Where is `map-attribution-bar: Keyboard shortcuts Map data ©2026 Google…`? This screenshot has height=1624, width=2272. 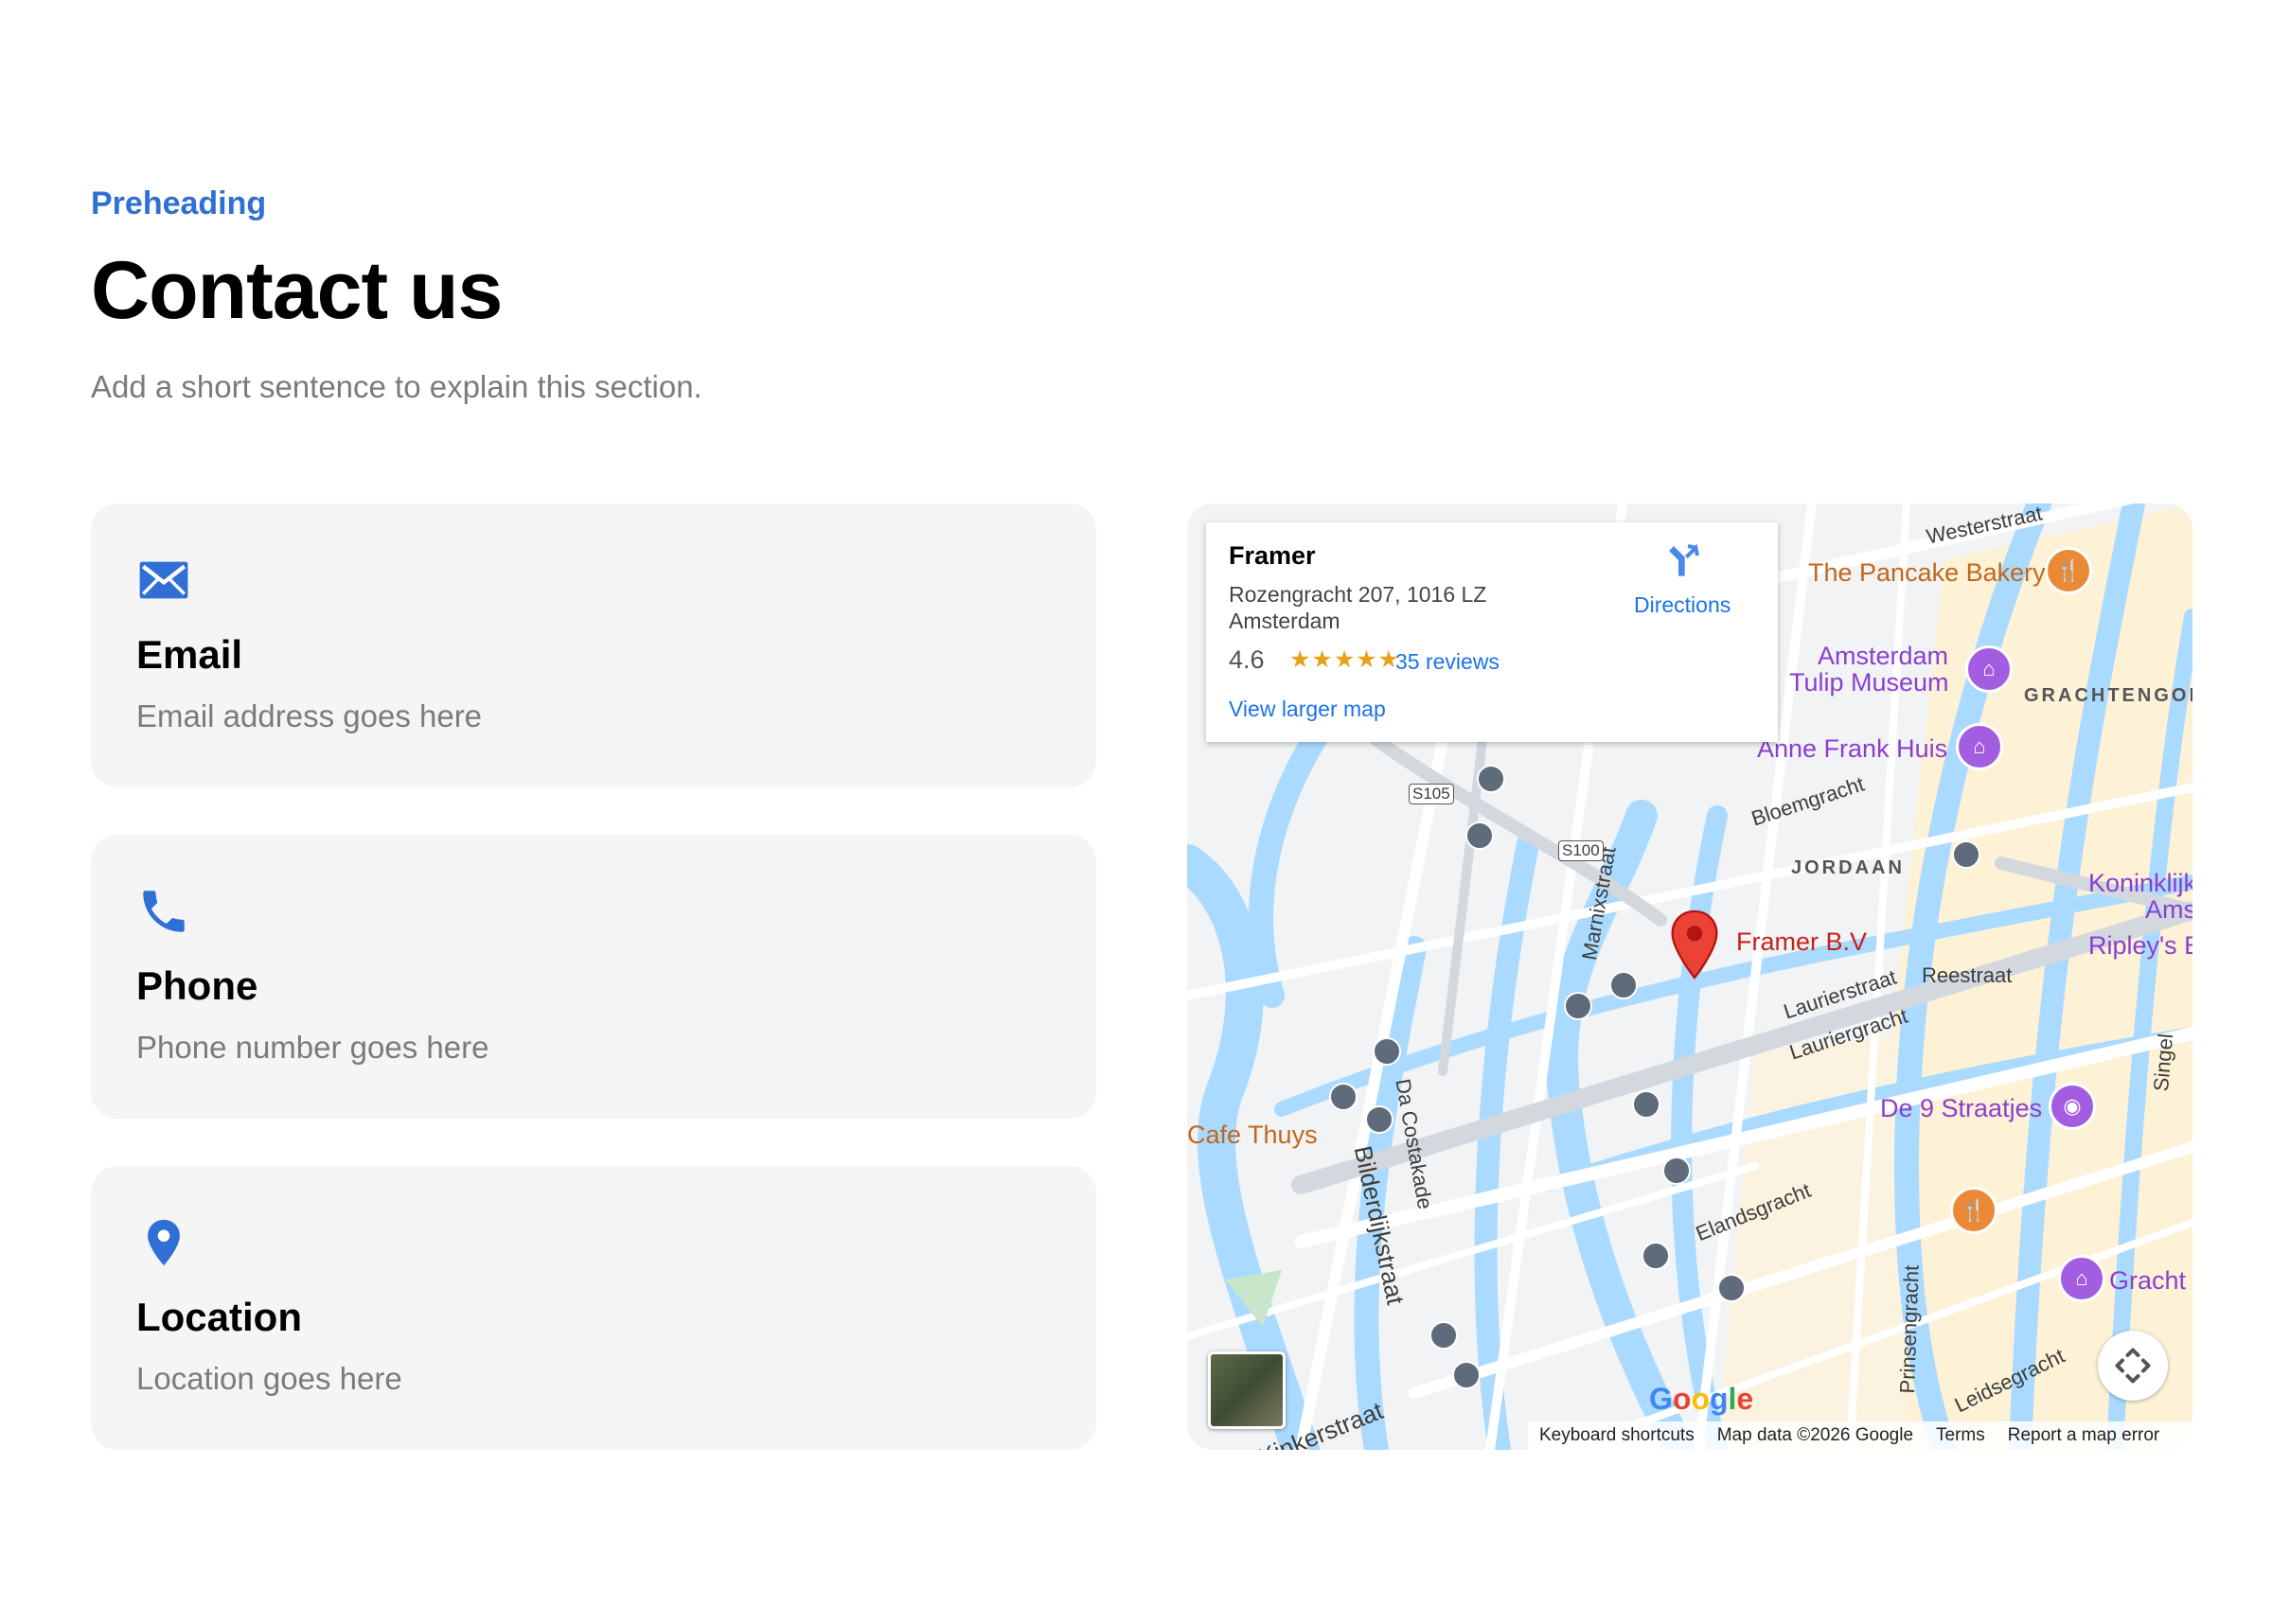 map-attribution-bar: Keyboard shortcuts Map data ©2026 Google… is located at coordinates (1860, 1436).